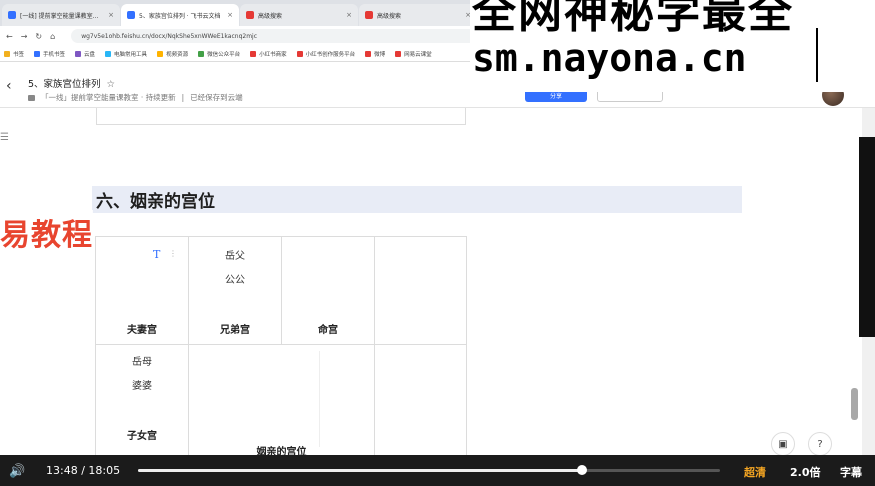 The height and width of the screenshot is (486, 875). Describe the element at coordinates (173, 253) in the screenshot. I see `drag-handle-icon: ⋮` at that location.